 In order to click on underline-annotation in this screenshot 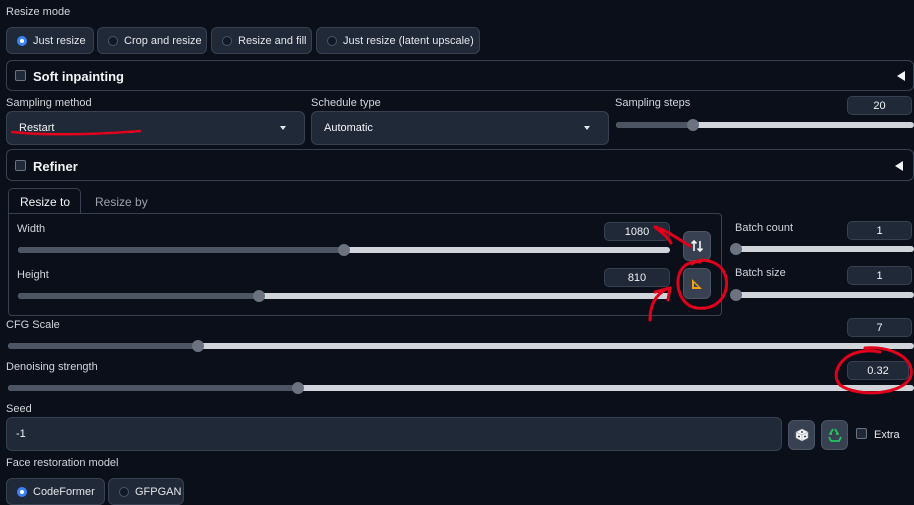, I will do `click(76, 132)`.